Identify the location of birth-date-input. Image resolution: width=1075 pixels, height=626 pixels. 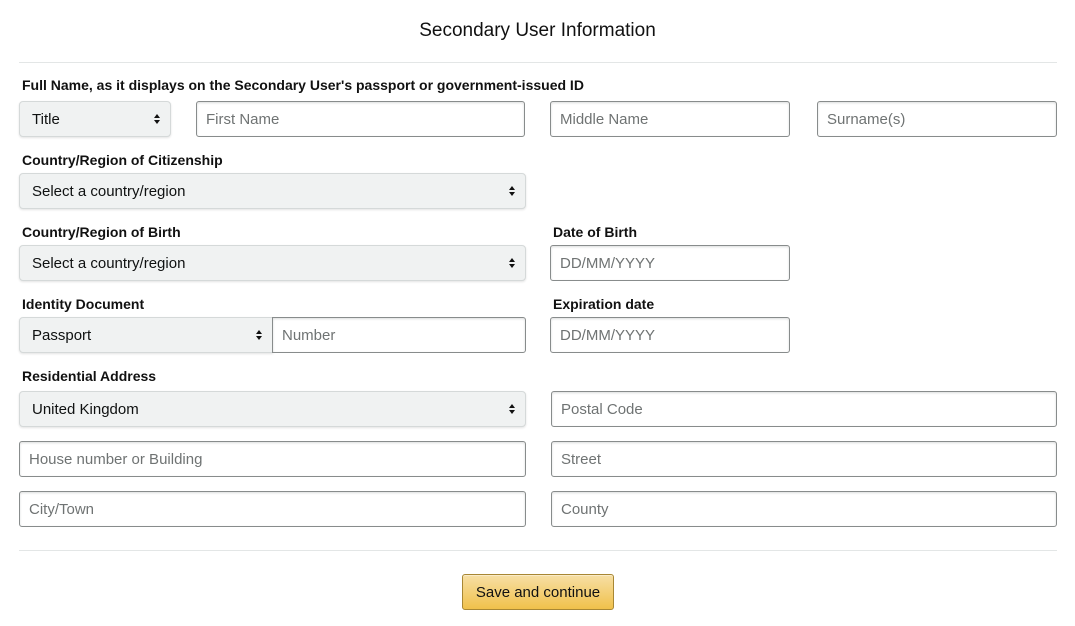
(670, 263).